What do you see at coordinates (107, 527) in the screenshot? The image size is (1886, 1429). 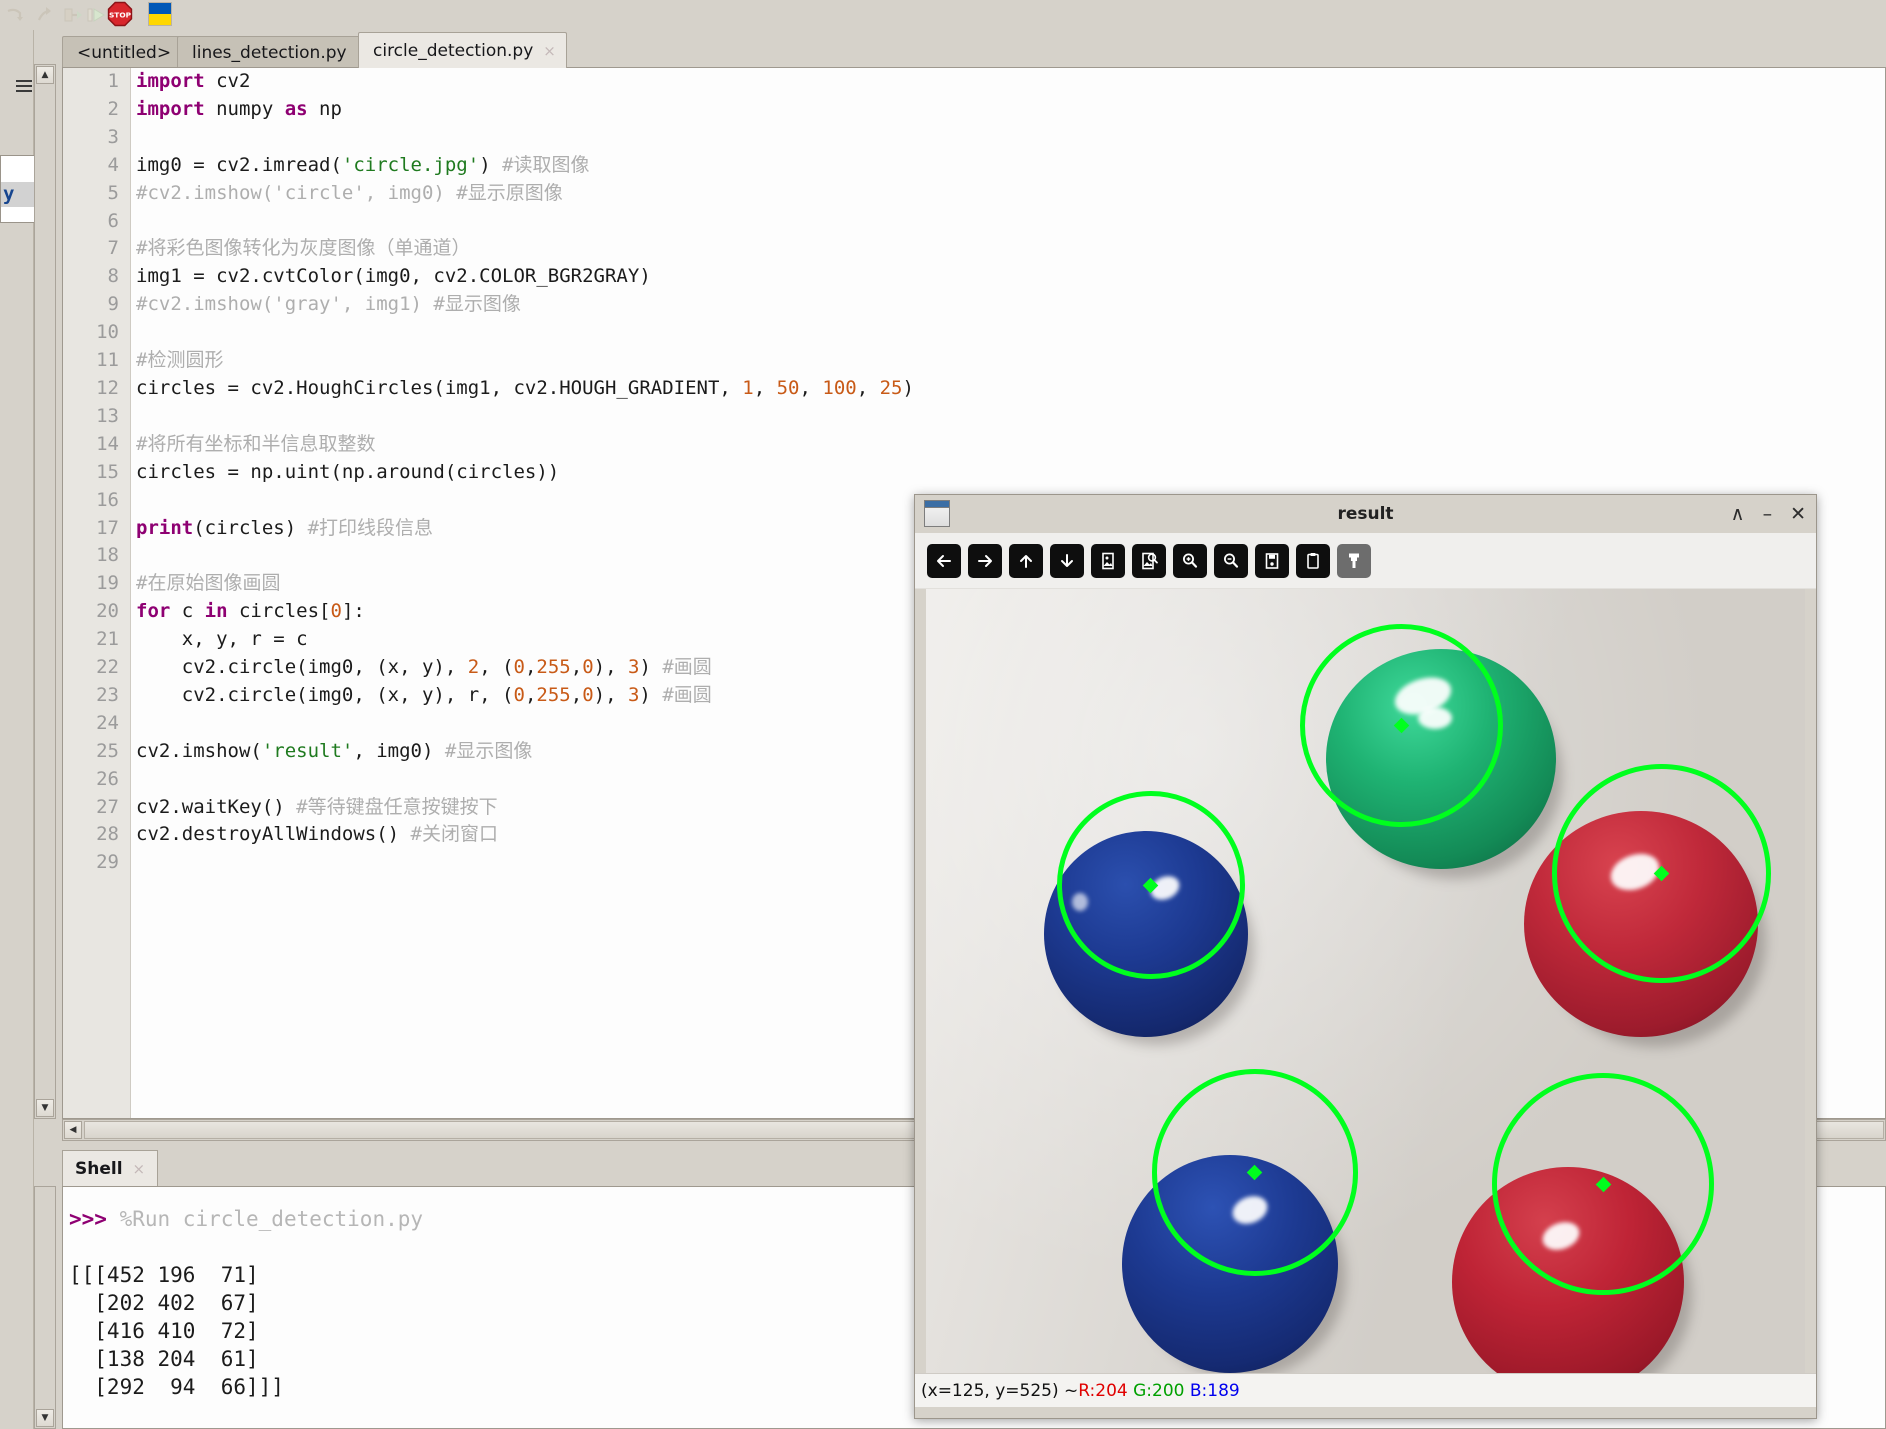 I see `line-number: 17` at bounding box center [107, 527].